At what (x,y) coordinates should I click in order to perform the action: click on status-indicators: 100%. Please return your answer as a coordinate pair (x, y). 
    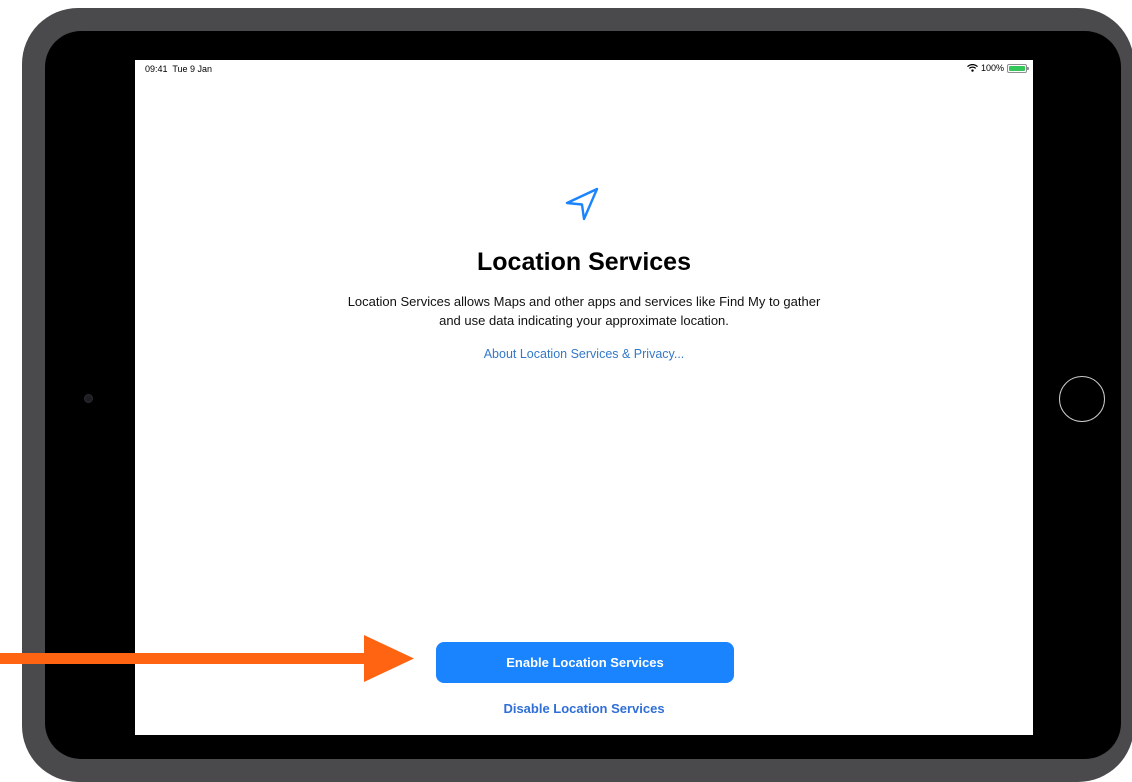
    Looking at the image, I should click on (998, 68).